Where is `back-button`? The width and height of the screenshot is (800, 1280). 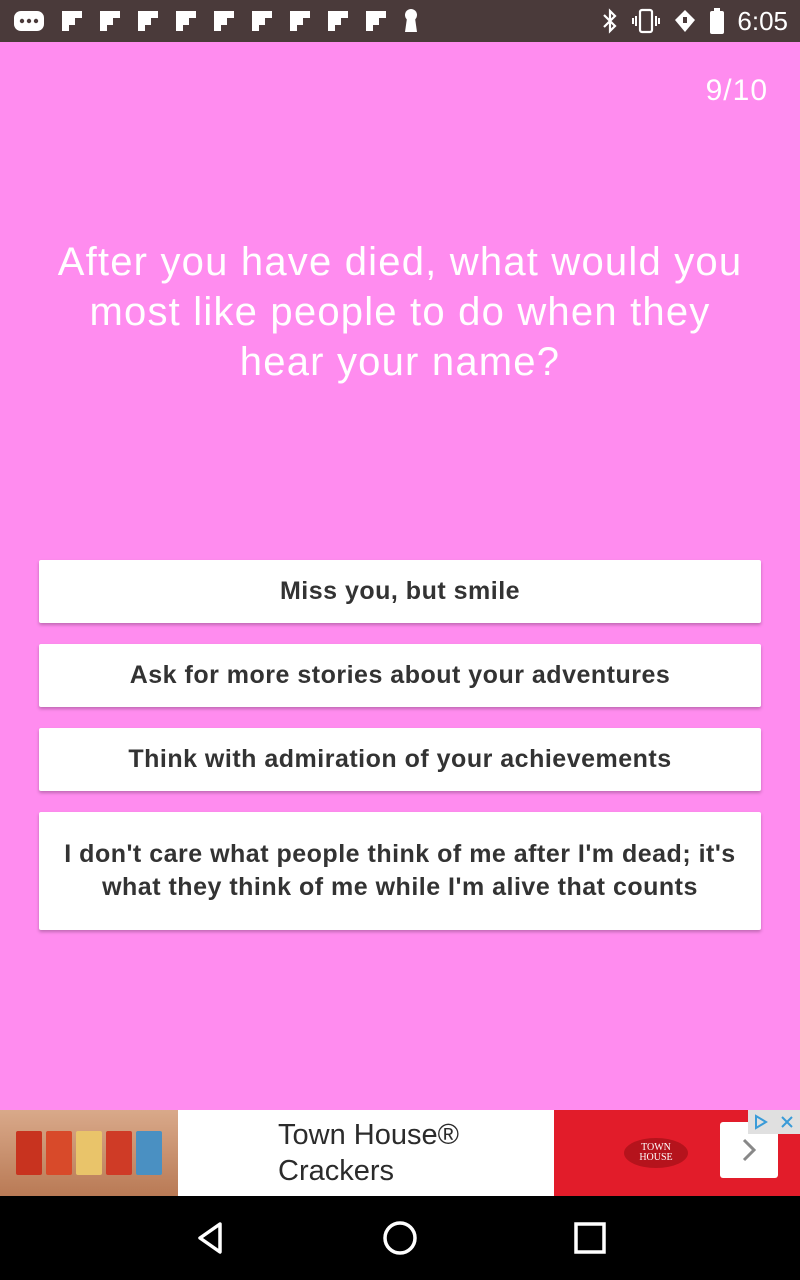
back-button is located at coordinates (210, 1238).